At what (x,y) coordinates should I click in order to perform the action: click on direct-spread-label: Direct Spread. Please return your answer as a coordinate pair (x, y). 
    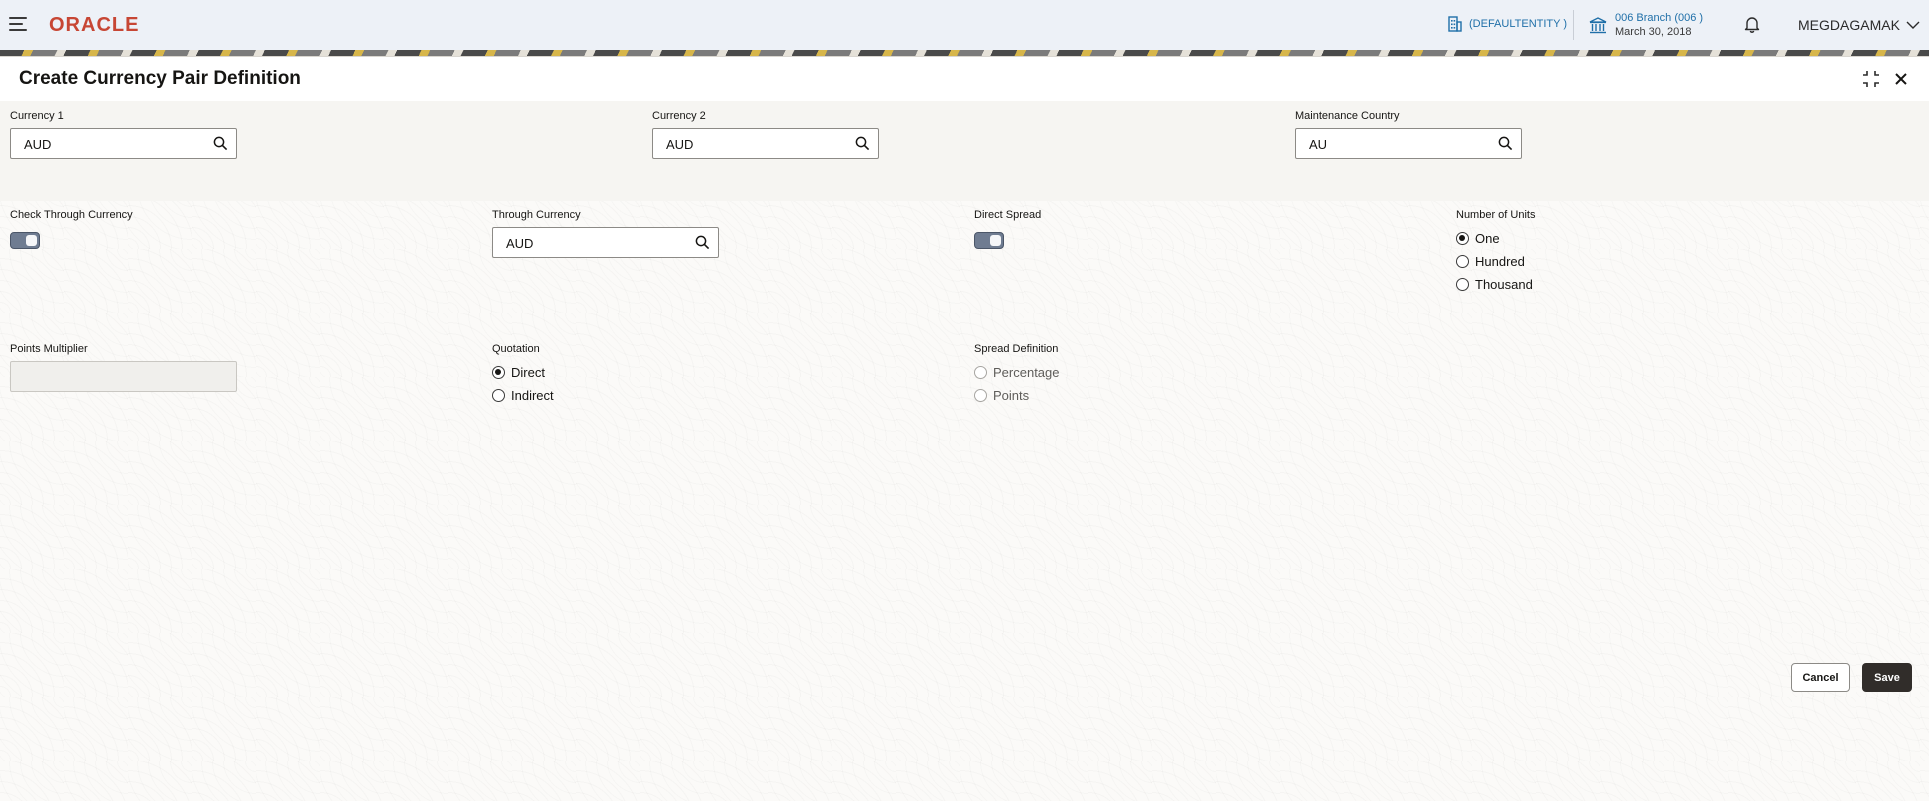
    Looking at the image, I should click on (1008, 215).